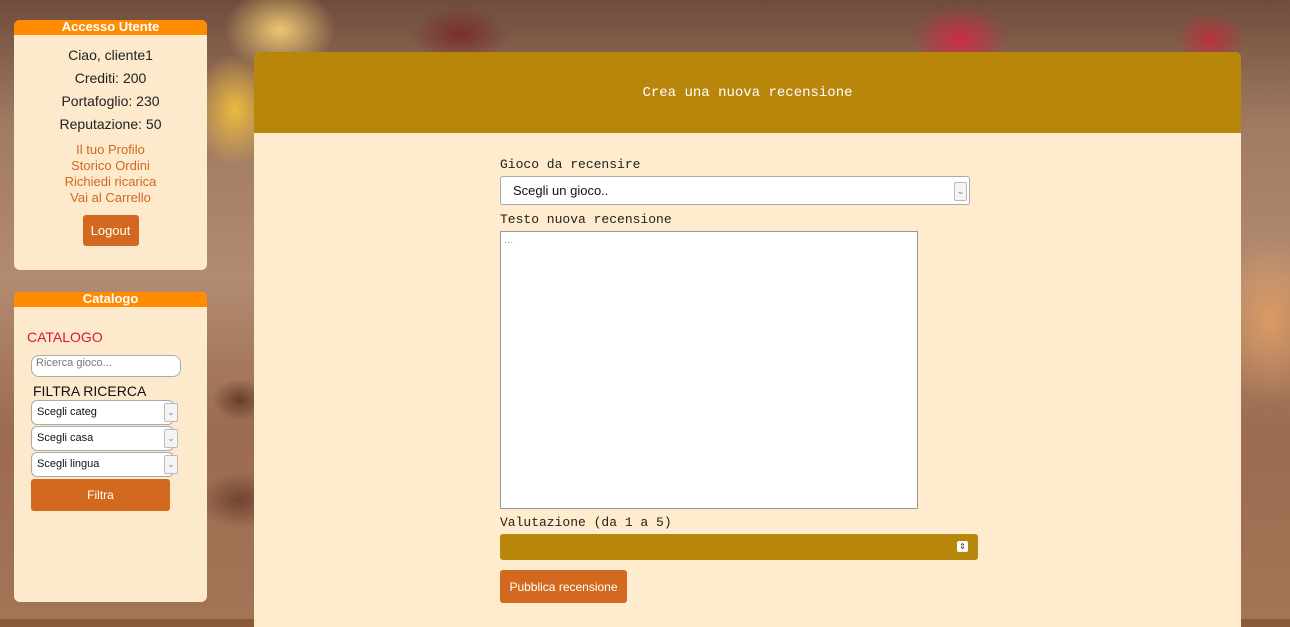 This screenshot has width=1290, height=627. Describe the element at coordinates (586, 219) in the screenshot. I see `review-text-label: Testo nuova recensione` at that location.